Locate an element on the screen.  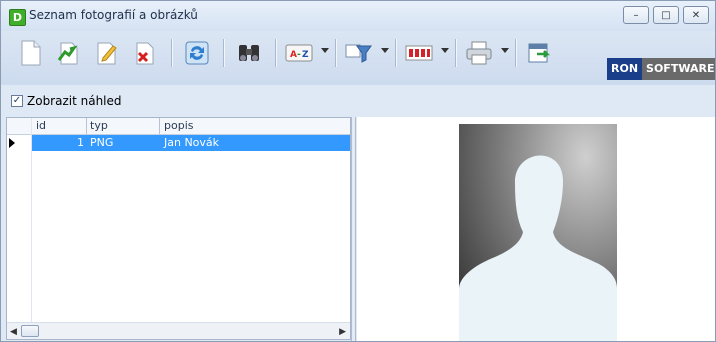
logo-ron: RON is located at coordinates (625, 69).